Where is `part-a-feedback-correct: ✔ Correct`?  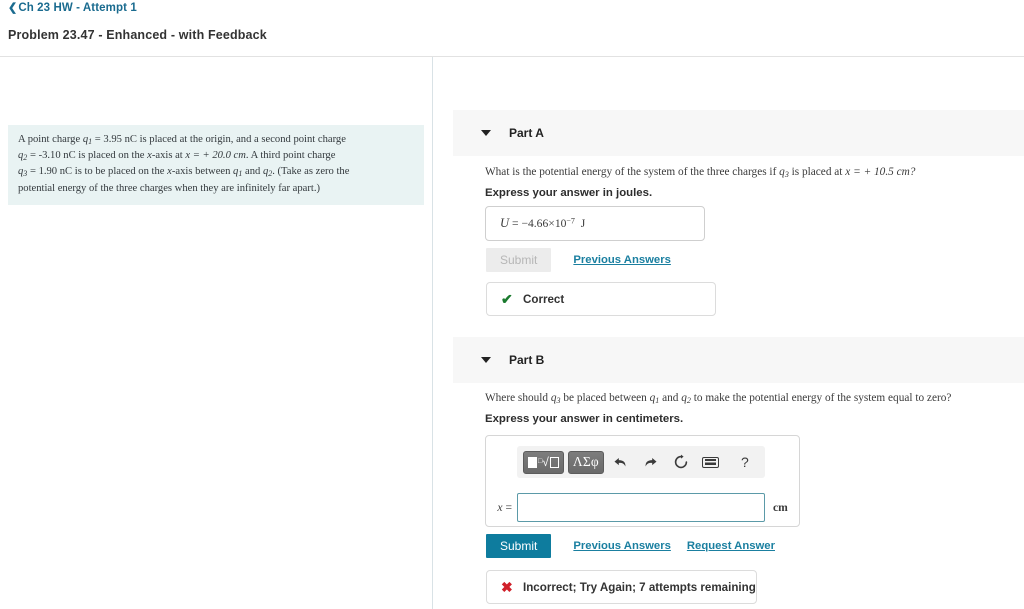
part-a-feedback-correct: ✔ Correct is located at coordinates (601, 299).